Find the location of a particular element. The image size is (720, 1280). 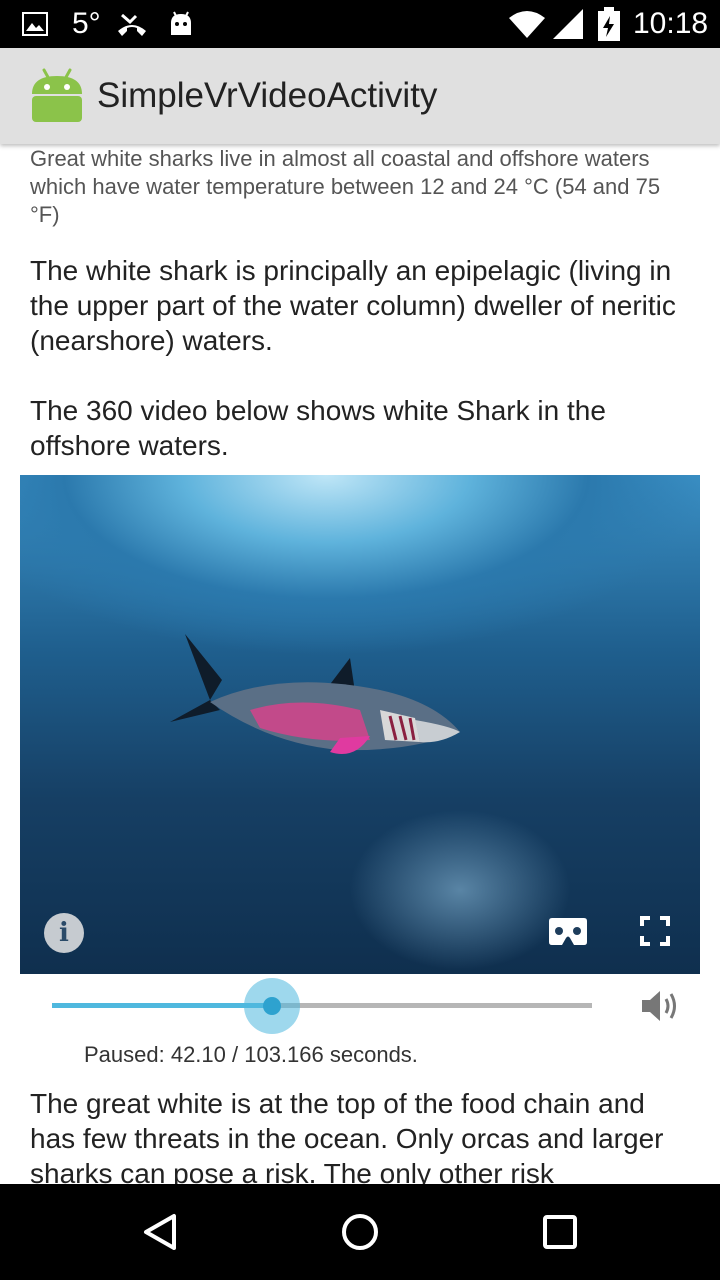

app-title: SimpleVrVideoActivity is located at coordinates (267, 95).